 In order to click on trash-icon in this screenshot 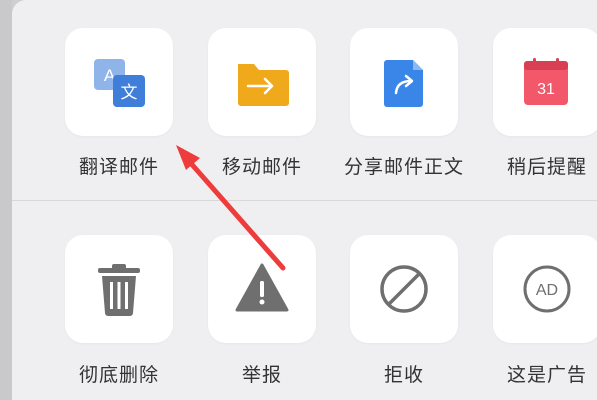, I will do `click(119, 290)`.